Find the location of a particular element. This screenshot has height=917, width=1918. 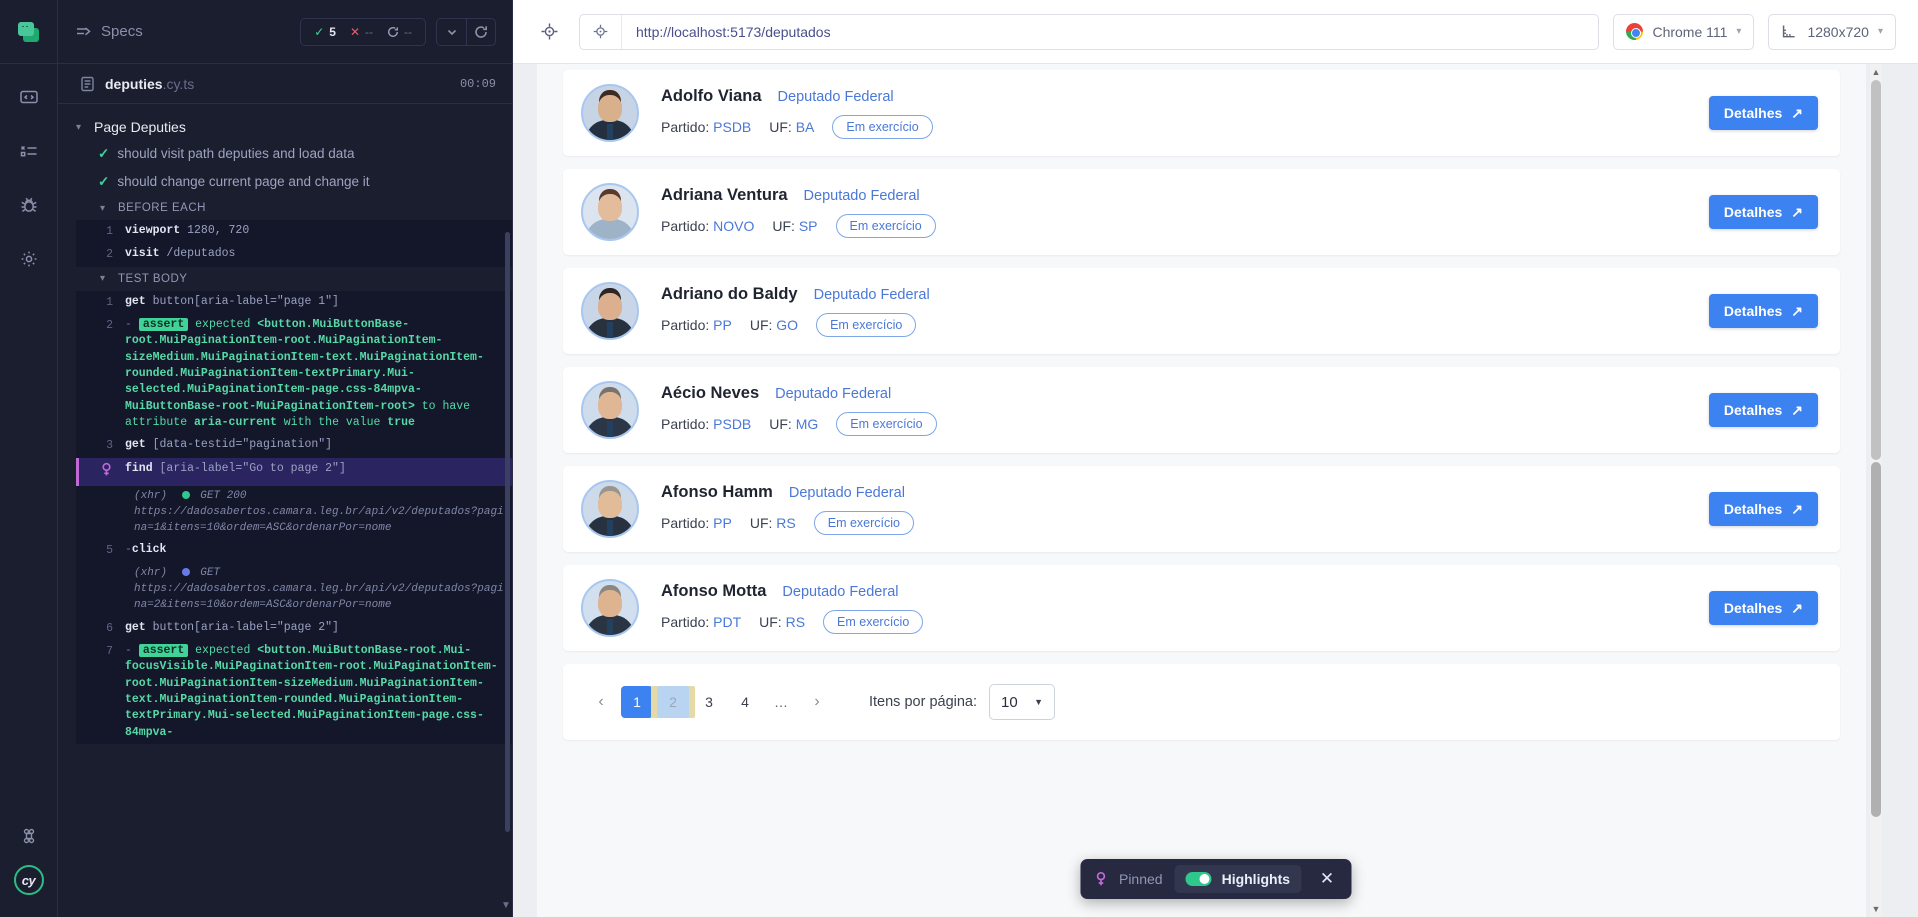

pagination-prev: ‹ is located at coordinates (601, 702).